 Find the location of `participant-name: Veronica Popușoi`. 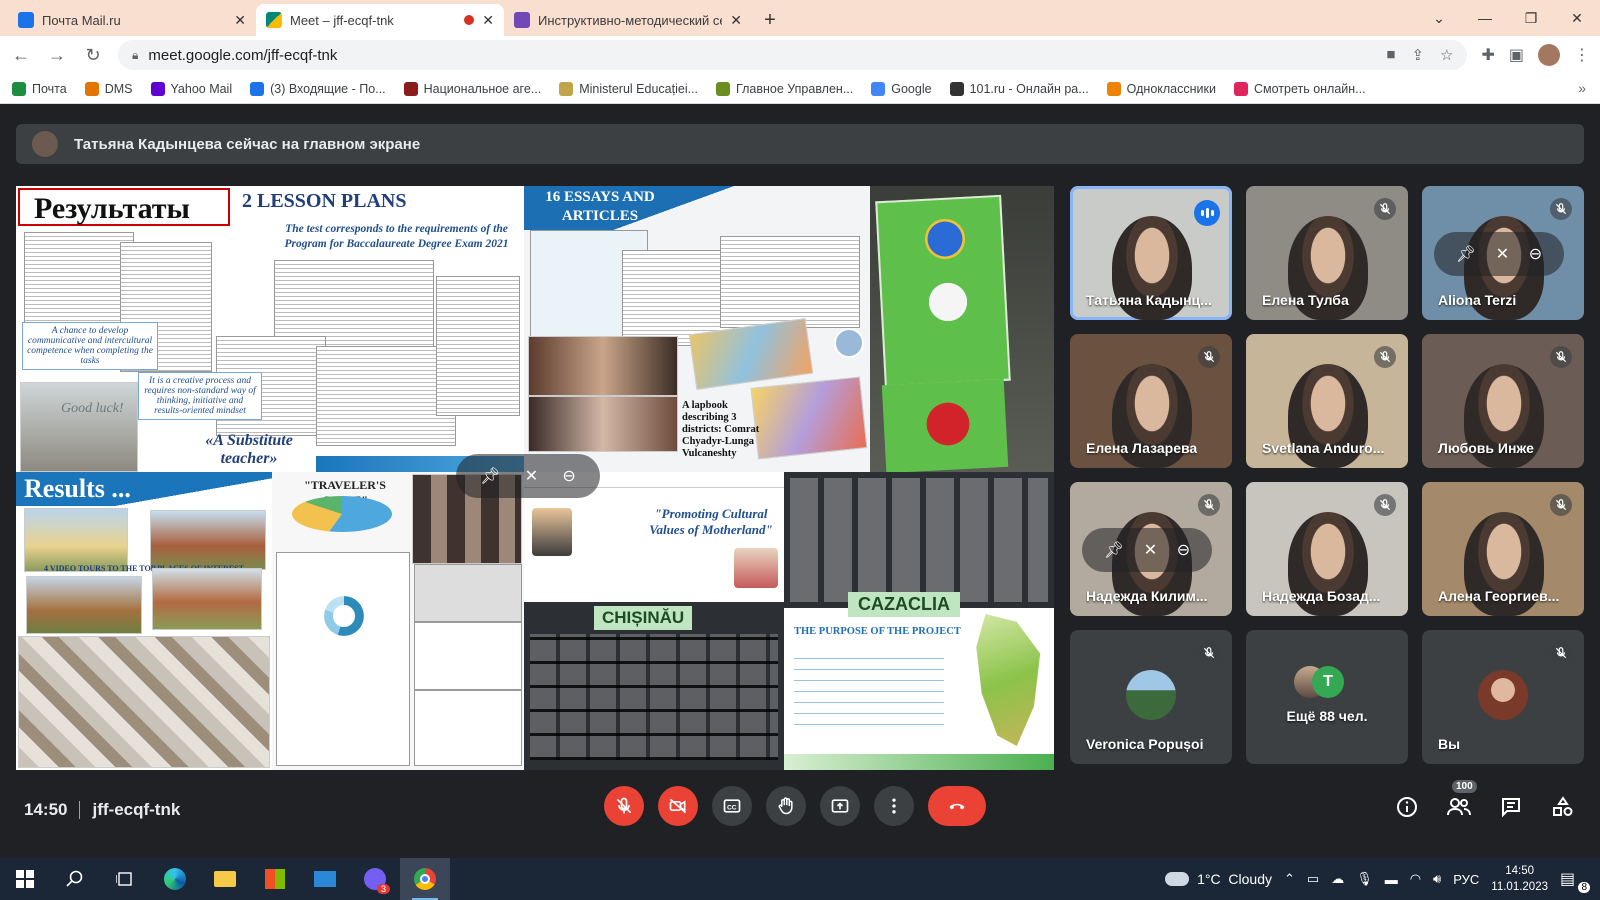

participant-name: Veronica Popușoi is located at coordinates (1145, 744).